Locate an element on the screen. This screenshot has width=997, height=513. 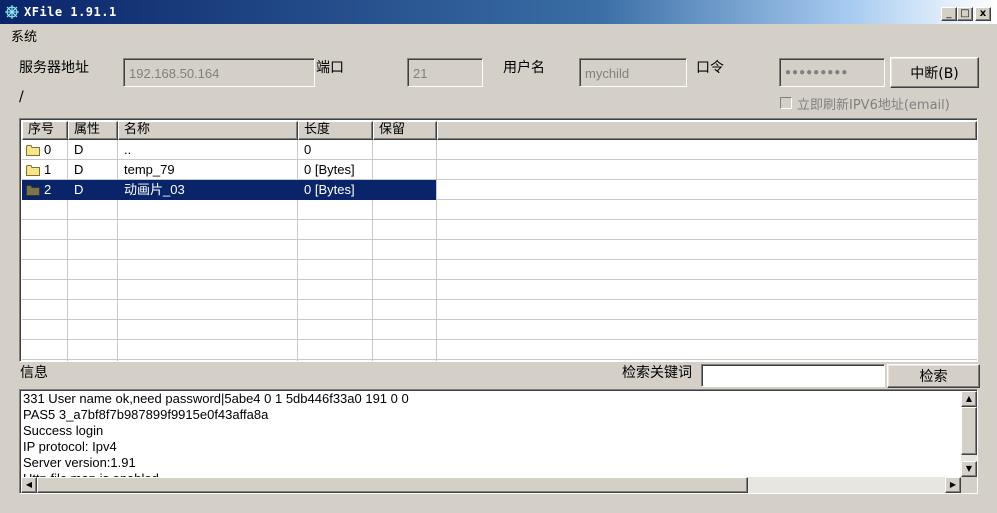
search-keyword-label: 检索关键词 is located at coordinates (657, 373).